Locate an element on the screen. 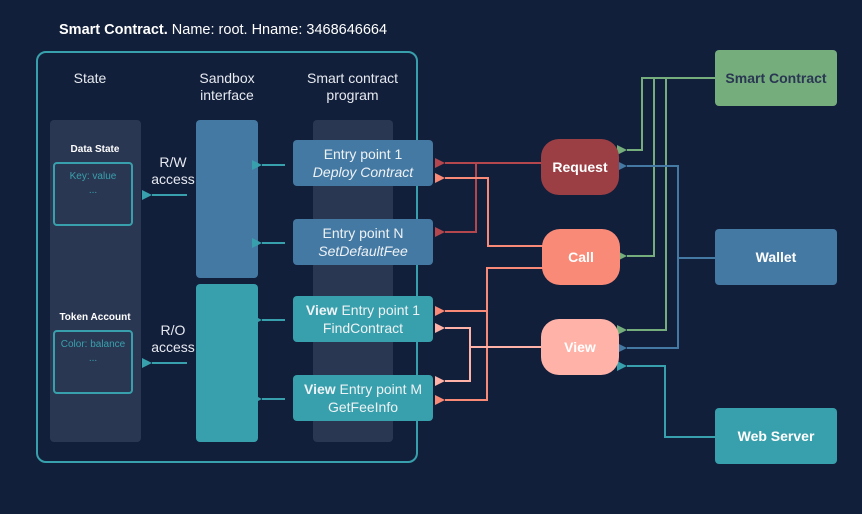 This screenshot has width=862, height=514. request-line-epn is located at coordinates (456, 200).